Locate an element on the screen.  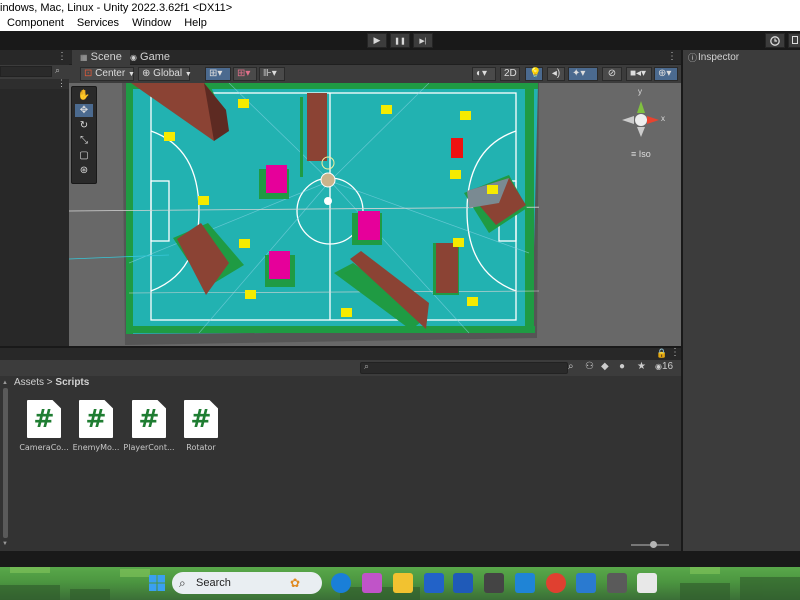
rect-icon: ▢ is located at coordinates (84, 155).